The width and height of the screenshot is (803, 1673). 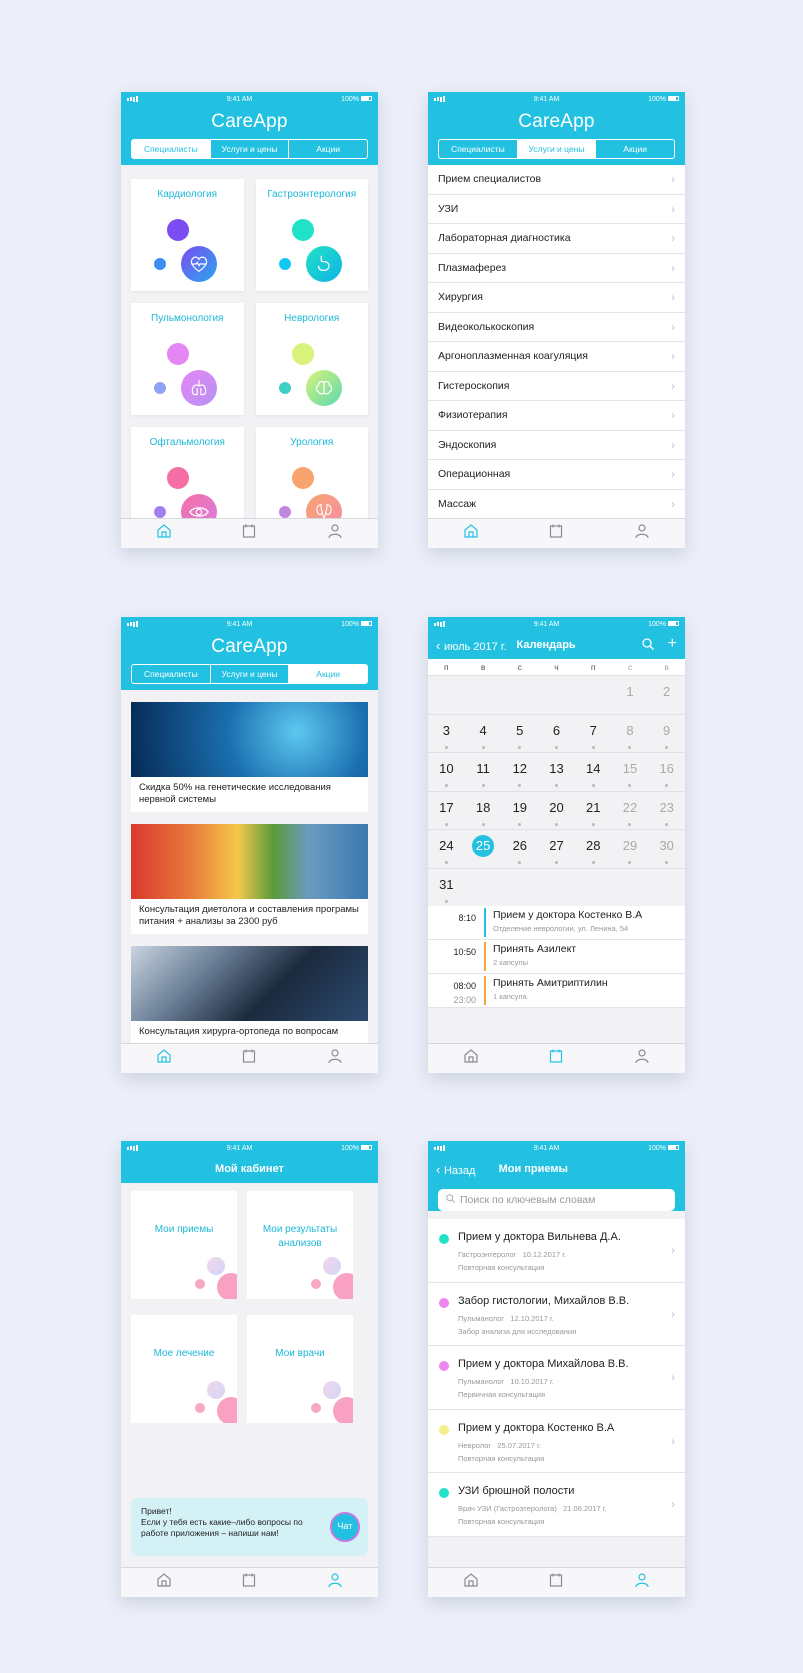 What do you see at coordinates (666, 734) in the screenshot?
I see `calendar-day: 9` at bounding box center [666, 734].